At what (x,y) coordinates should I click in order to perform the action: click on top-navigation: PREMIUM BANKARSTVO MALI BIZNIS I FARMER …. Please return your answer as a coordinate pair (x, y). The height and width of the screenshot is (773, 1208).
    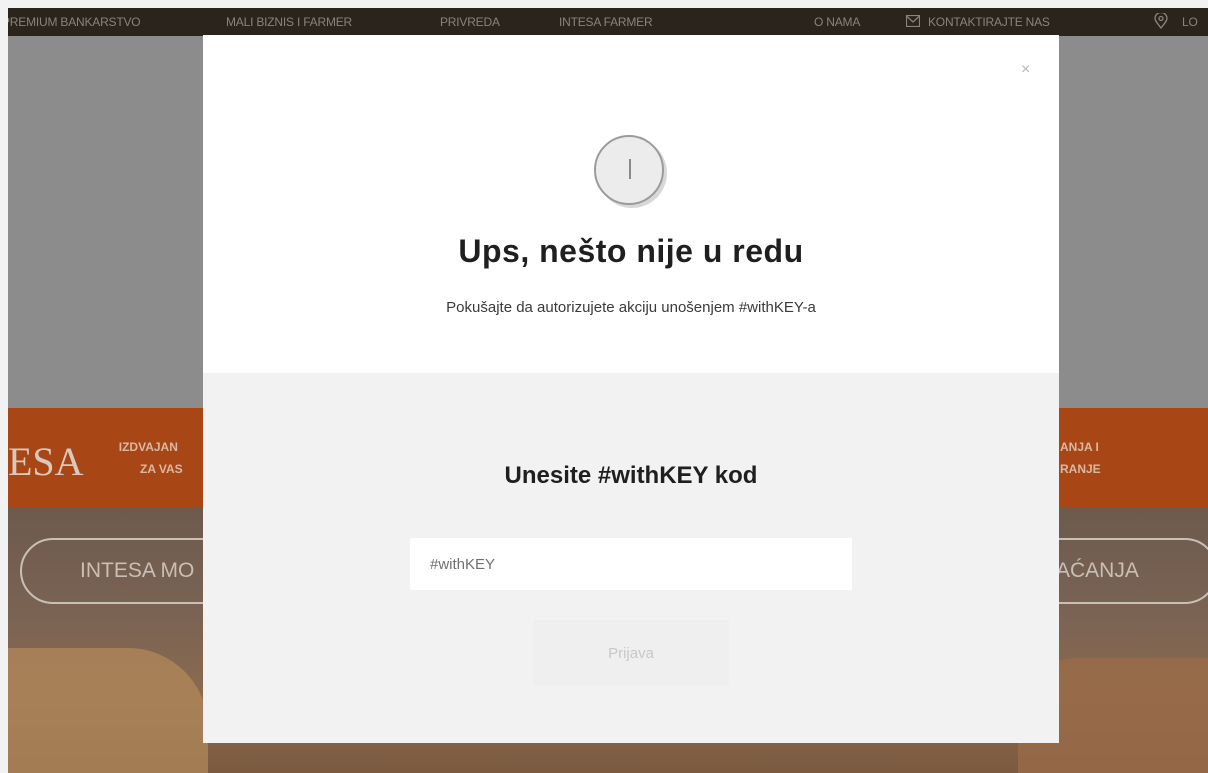
    Looking at the image, I should click on (608, 22).